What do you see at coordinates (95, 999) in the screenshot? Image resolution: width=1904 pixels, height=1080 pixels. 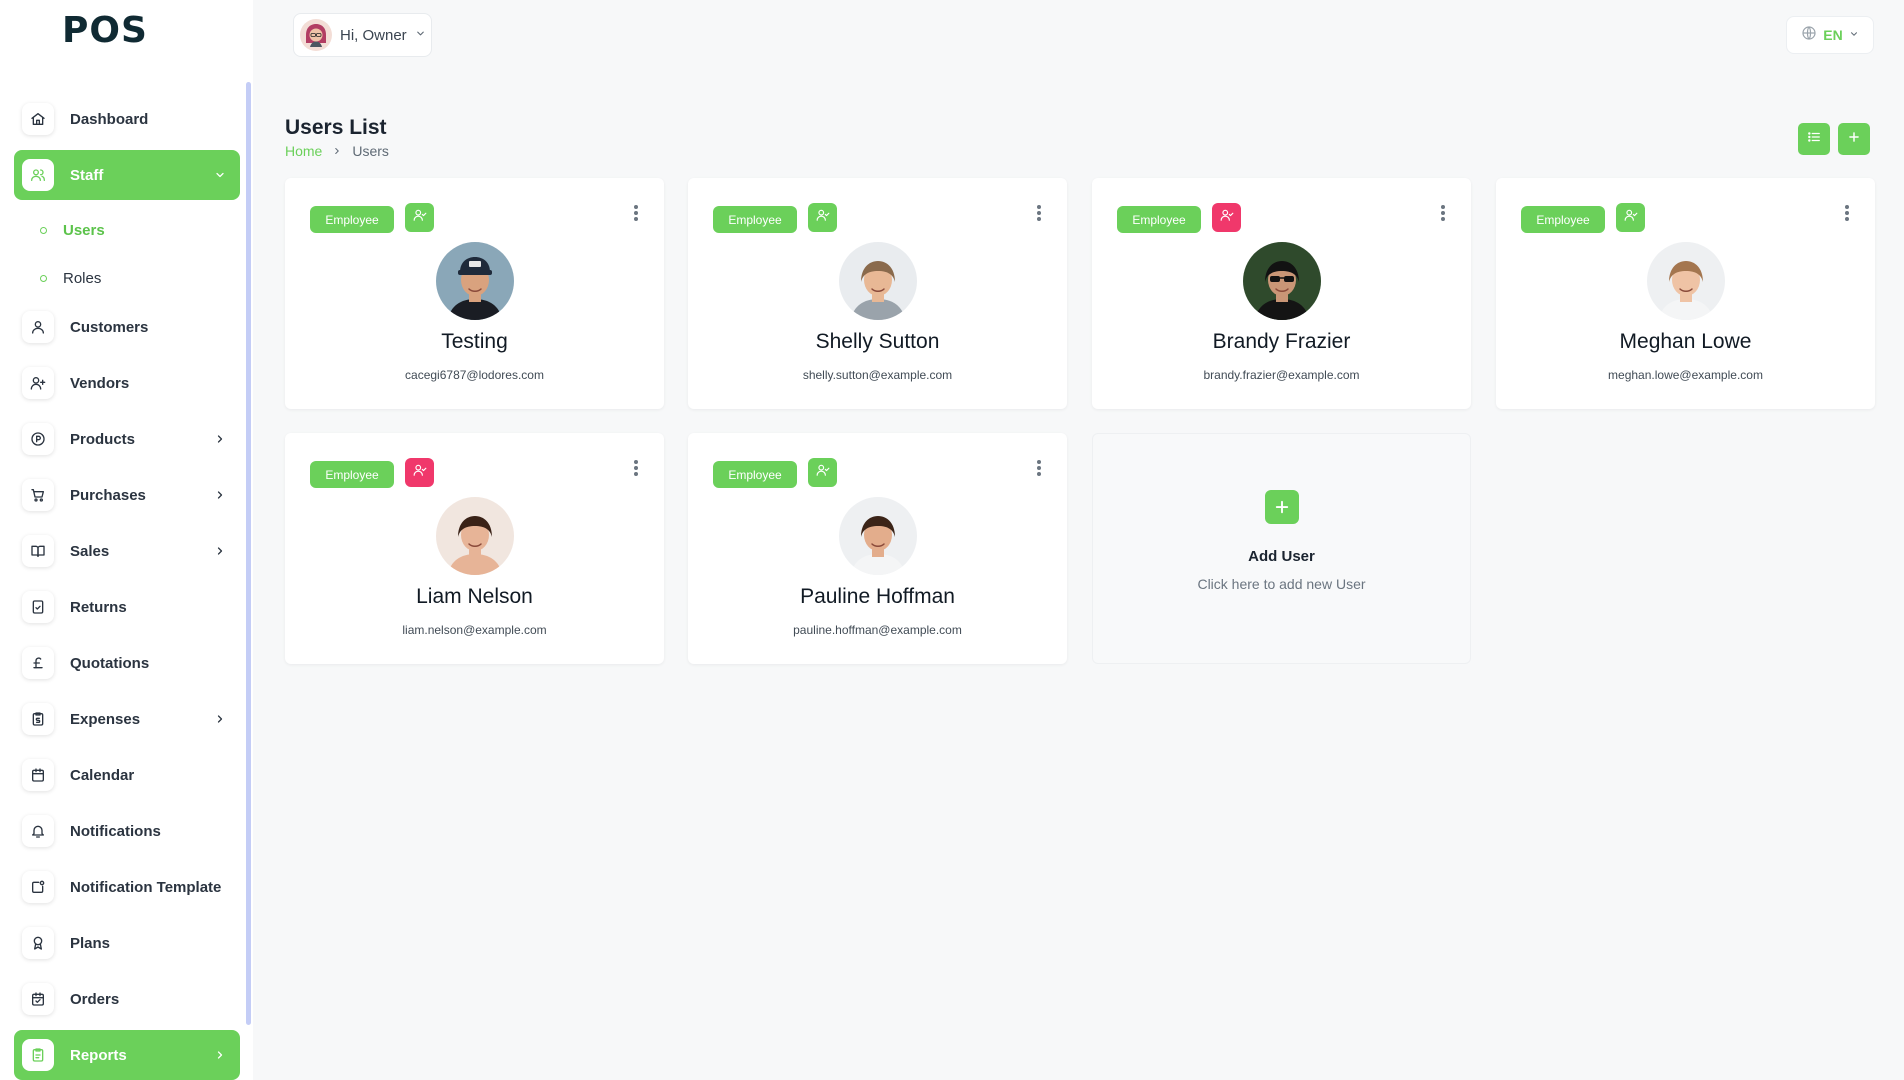 I see `sidebar-item-label: Orders` at bounding box center [95, 999].